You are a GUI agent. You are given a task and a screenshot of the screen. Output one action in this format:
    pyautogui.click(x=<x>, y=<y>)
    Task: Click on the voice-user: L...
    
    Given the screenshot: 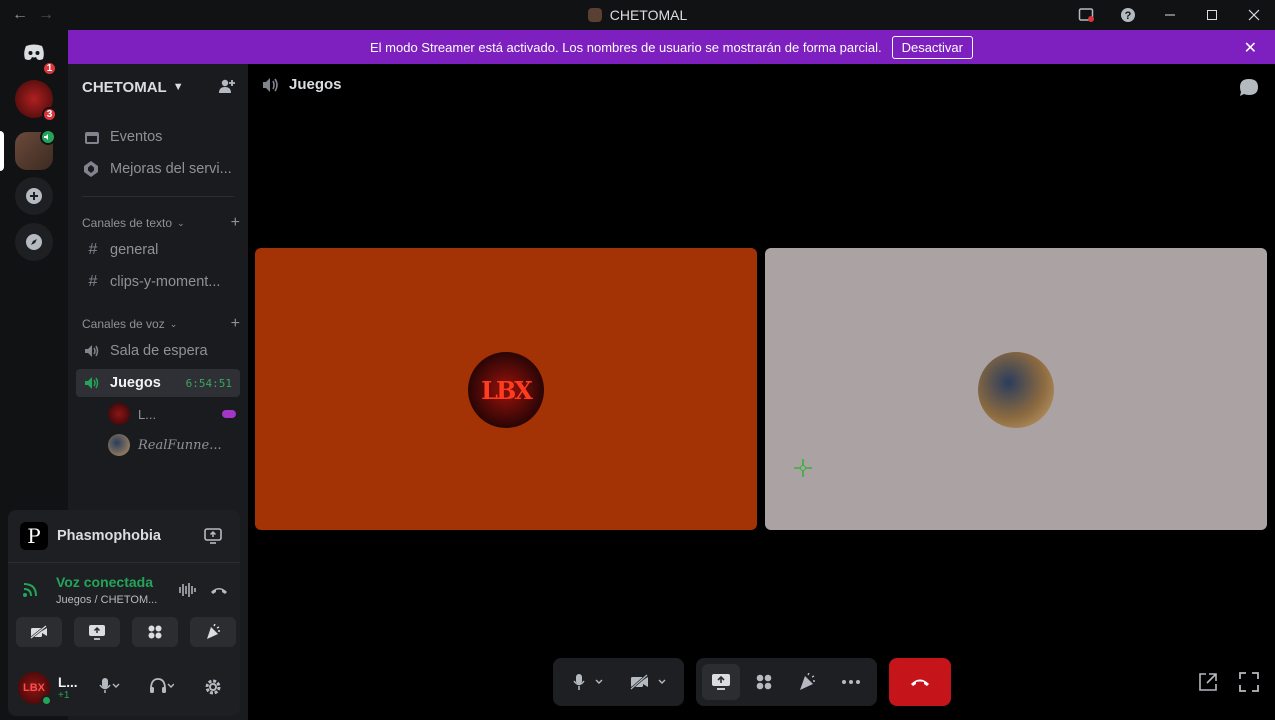 What is the action you would take?
    pyautogui.click(x=172, y=414)
    